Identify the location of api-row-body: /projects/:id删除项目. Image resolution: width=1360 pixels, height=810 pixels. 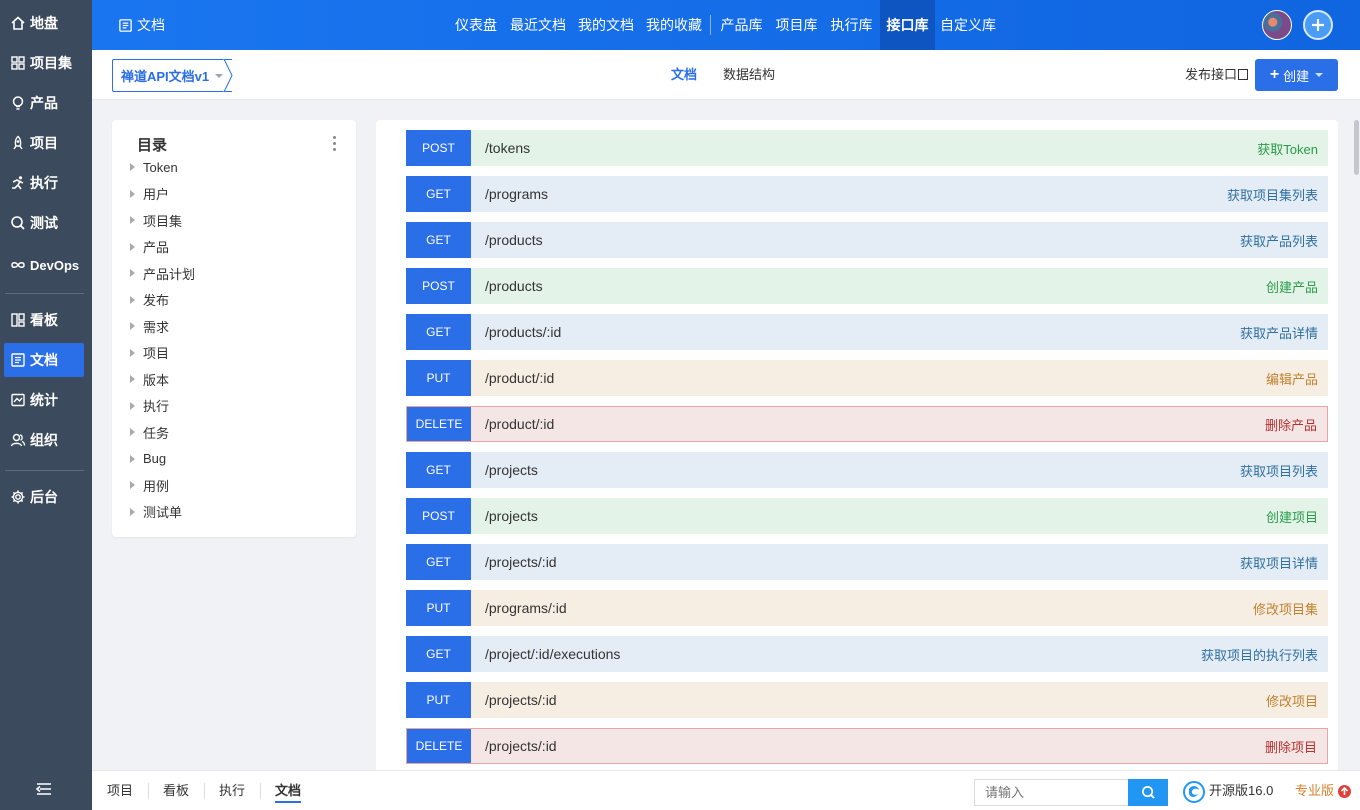
(899, 746).